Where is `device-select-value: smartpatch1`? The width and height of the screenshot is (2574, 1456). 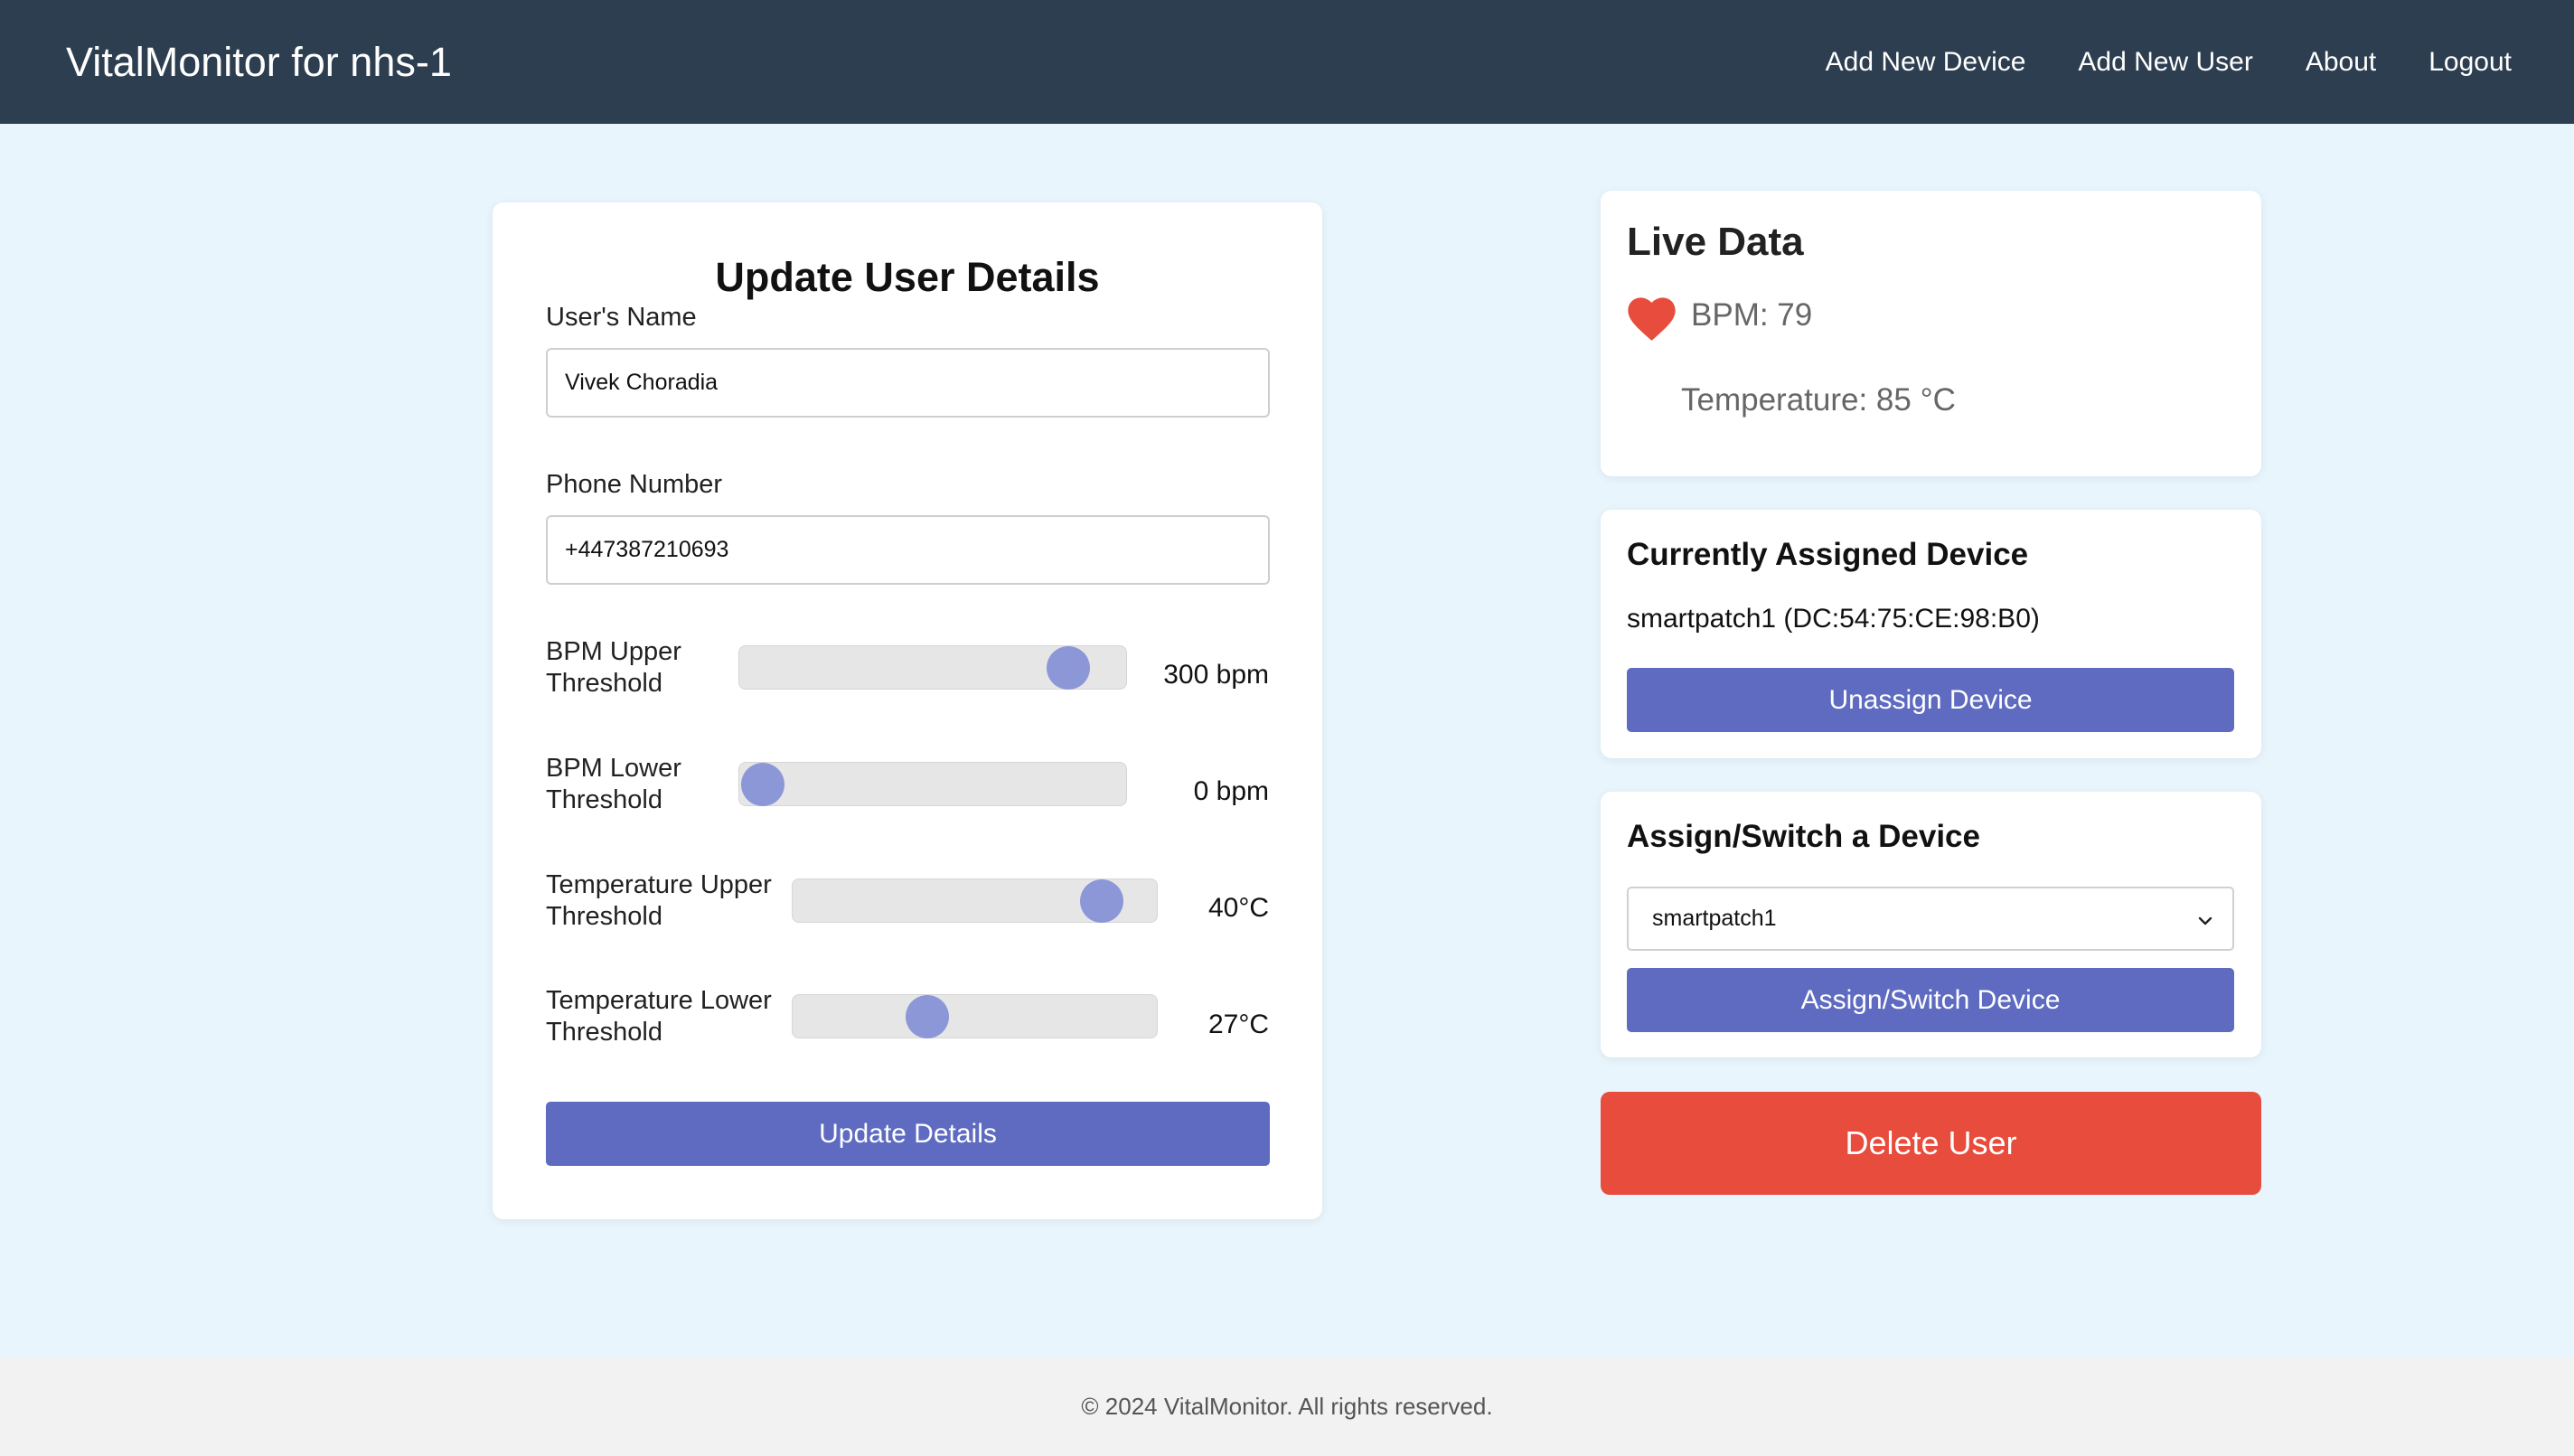 device-select-value: smartpatch1 is located at coordinates (1714, 919).